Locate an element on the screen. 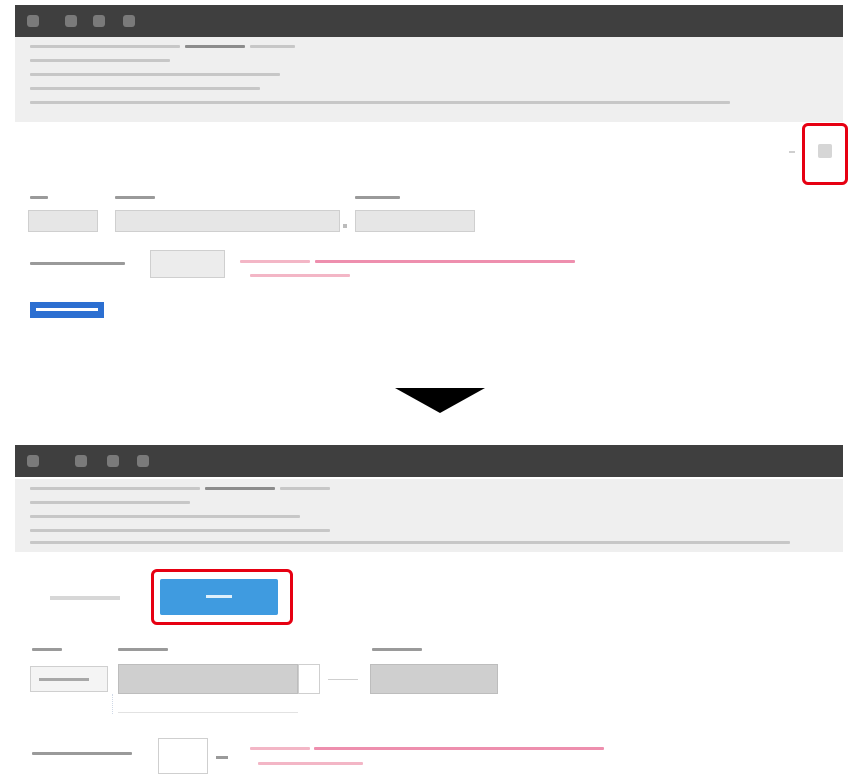 The image size is (848, 777). selected-action-button is located at coordinates (67, 310).